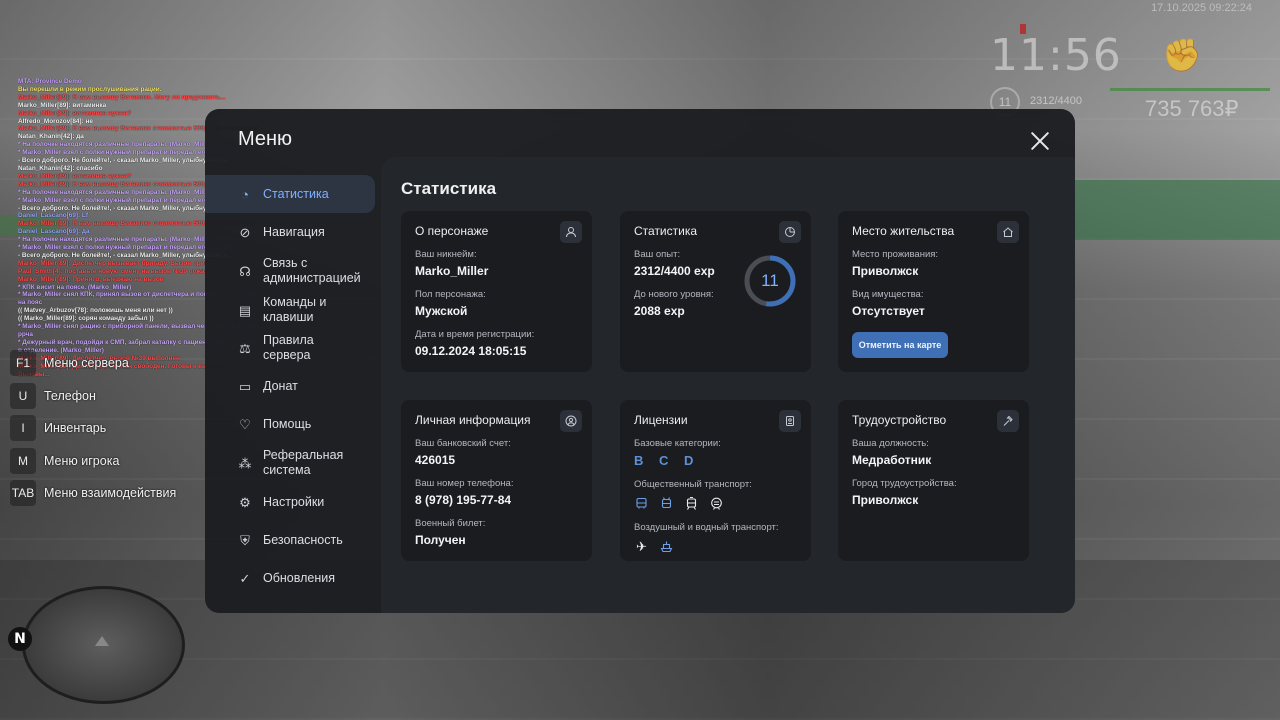 The width and height of the screenshot is (1280, 720). Describe the element at coordinates (885, 500) in the screenshot. I see `city-value: Приволжск` at that location.